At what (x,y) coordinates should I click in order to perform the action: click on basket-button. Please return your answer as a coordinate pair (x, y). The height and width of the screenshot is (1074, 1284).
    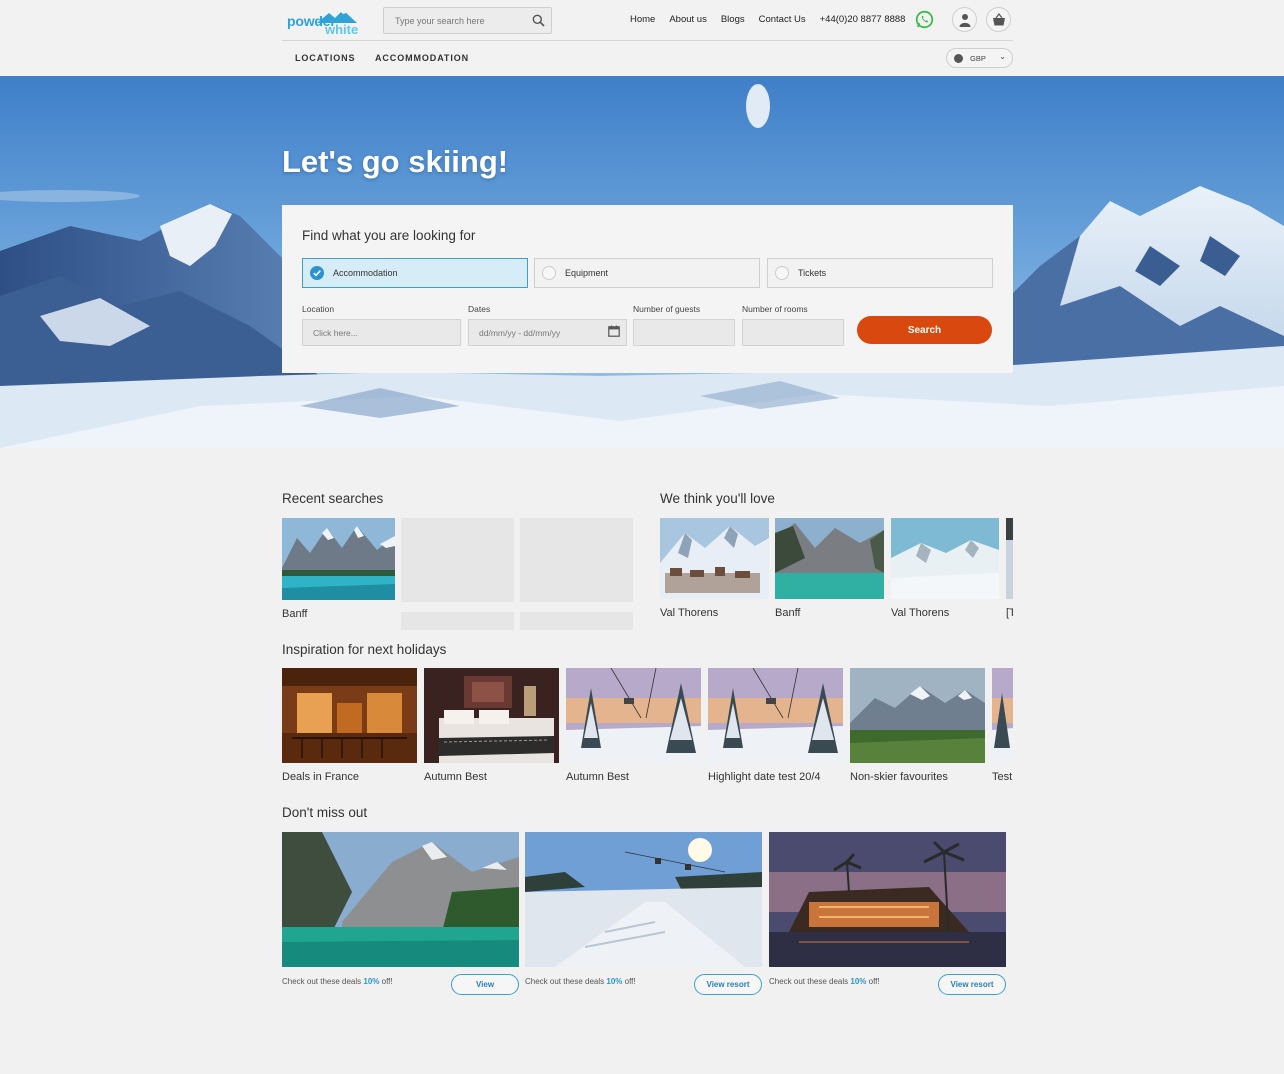
    Looking at the image, I should click on (998, 19).